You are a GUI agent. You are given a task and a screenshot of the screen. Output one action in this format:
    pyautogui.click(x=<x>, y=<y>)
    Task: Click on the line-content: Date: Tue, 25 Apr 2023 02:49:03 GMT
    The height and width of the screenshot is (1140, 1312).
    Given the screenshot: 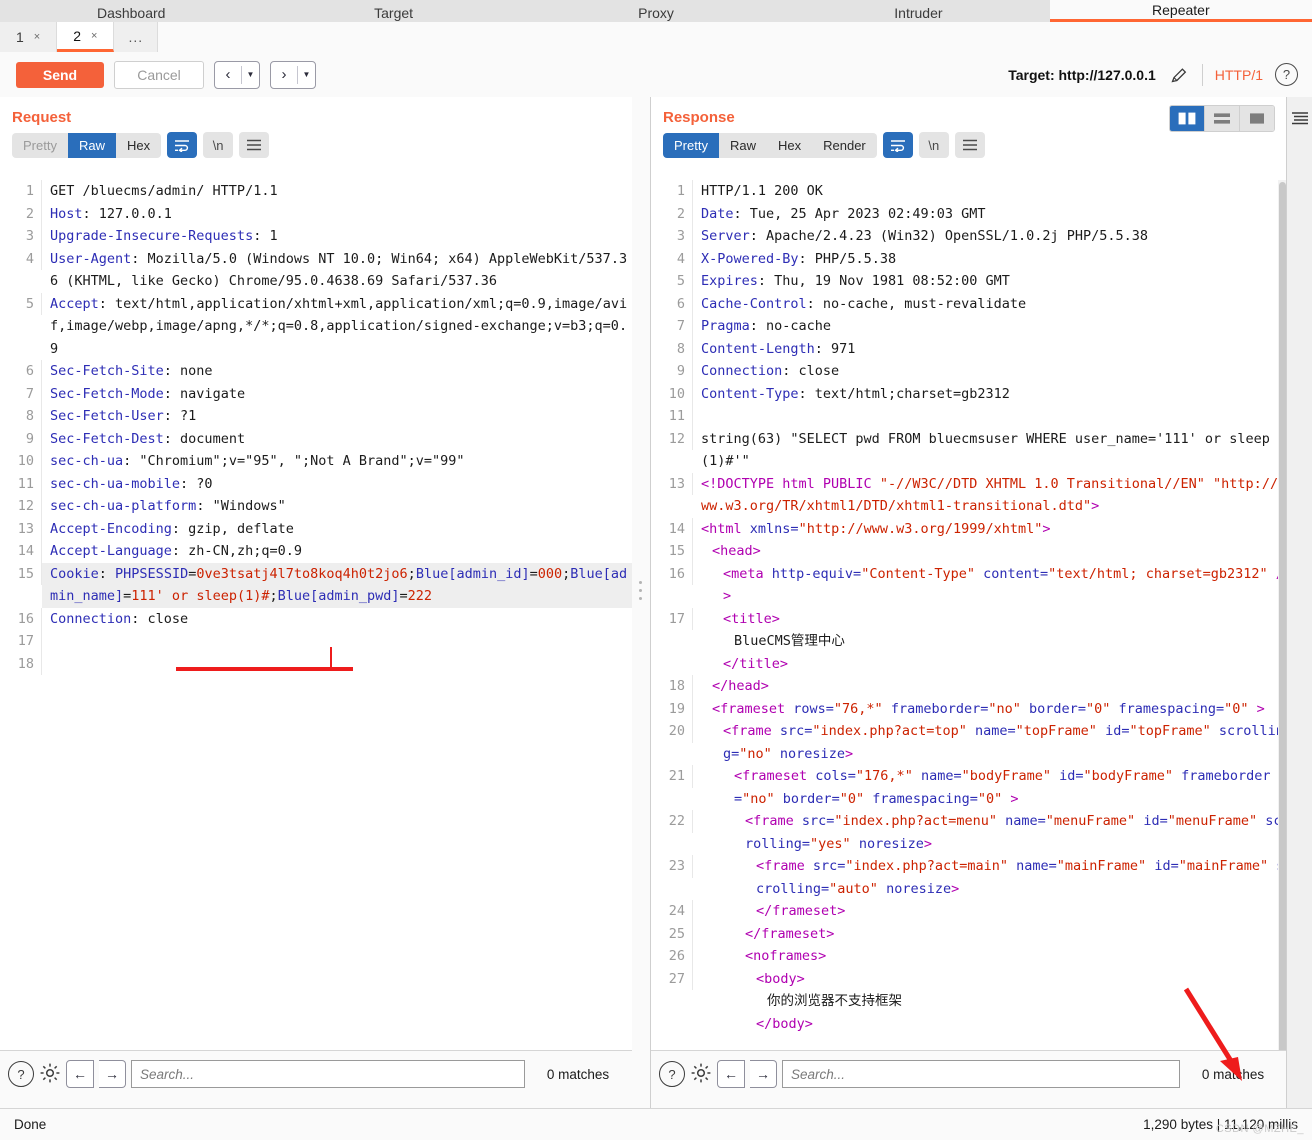 What is the action you would take?
    pyautogui.click(x=990, y=214)
    